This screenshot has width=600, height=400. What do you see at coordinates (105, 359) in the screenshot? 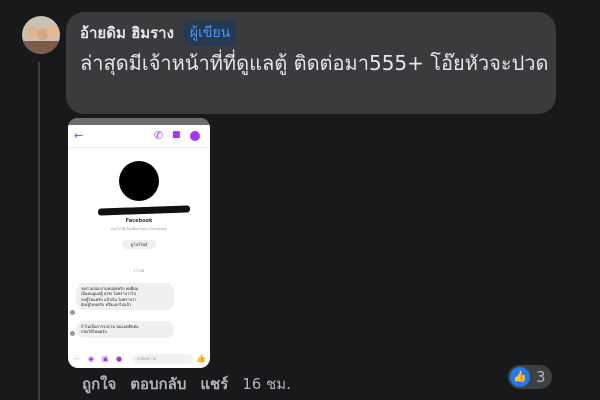
I see `gallery-icon: ▣` at bounding box center [105, 359].